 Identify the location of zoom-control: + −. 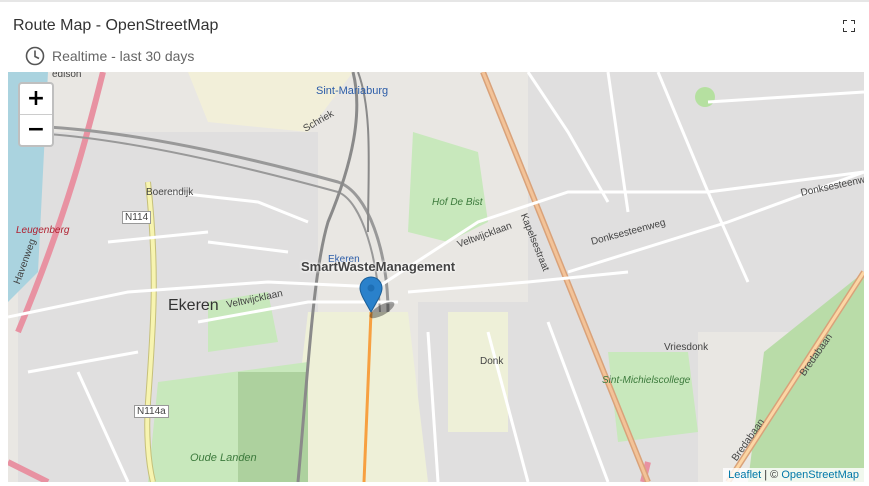
(36, 114).